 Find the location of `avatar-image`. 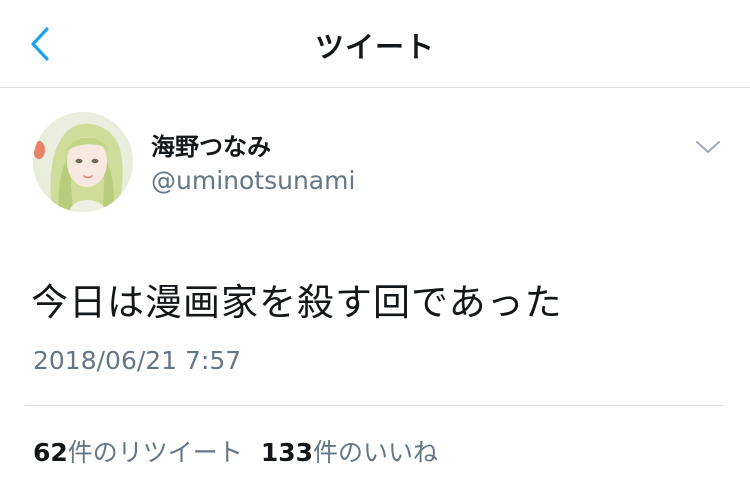

avatar-image is located at coordinates (83, 162).